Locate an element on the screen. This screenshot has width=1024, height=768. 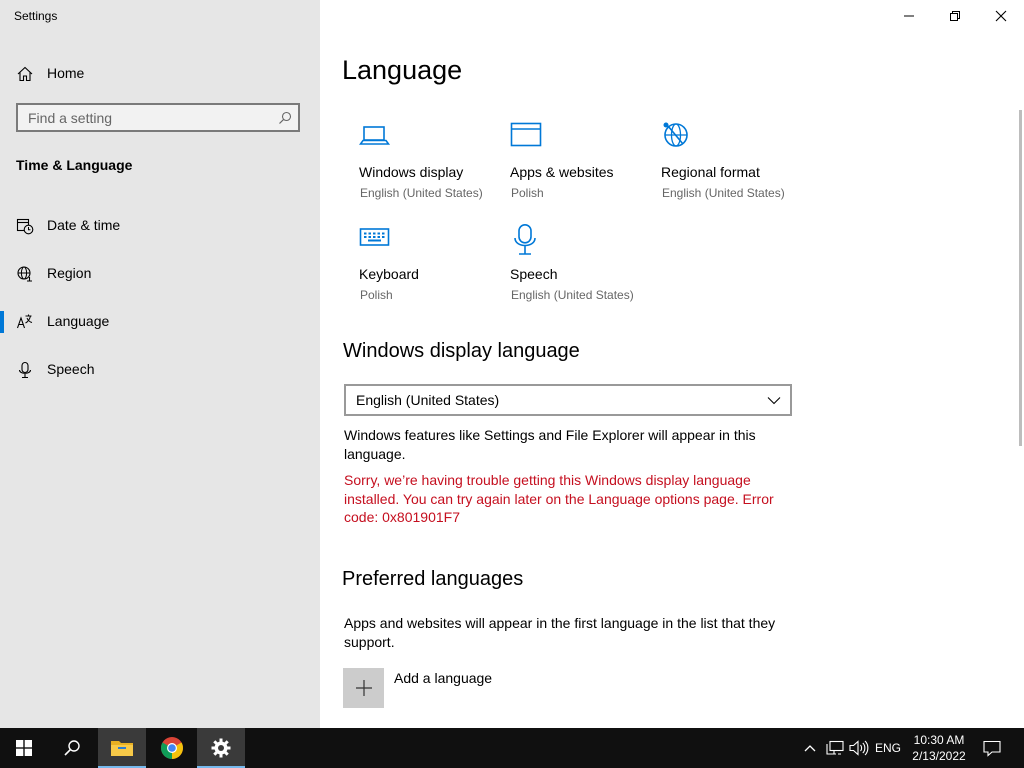
start-button is located at coordinates (24, 748).